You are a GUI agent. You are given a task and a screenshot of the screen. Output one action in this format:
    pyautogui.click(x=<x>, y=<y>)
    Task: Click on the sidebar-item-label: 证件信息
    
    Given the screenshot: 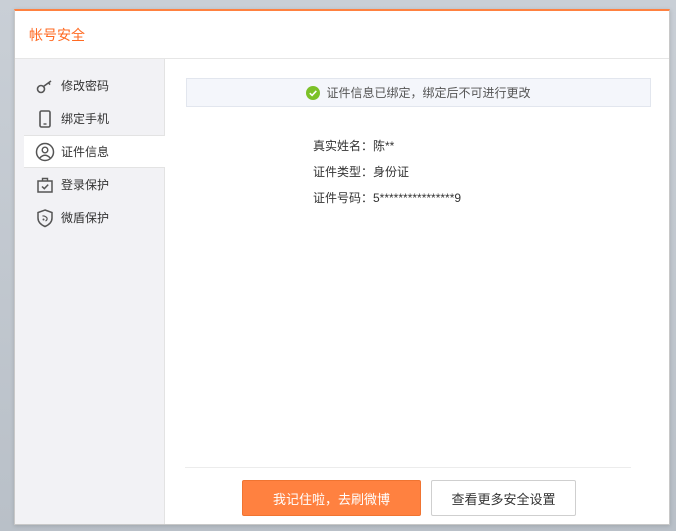 What is the action you would take?
    pyautogui.click(x=85, y=152)
    